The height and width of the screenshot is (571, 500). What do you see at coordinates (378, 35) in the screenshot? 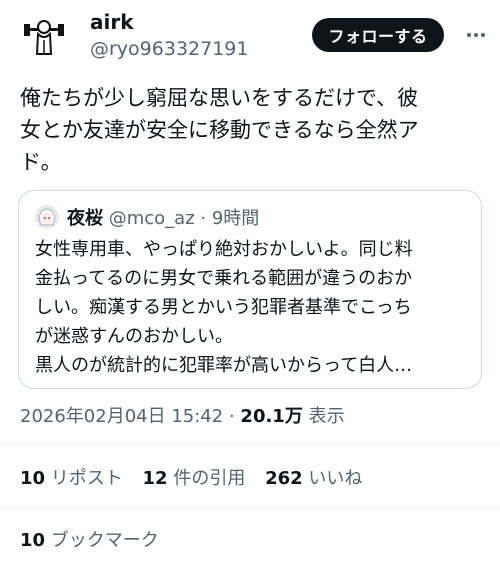
I see `follow-button: フォローする` at bounding box center [378, 35].